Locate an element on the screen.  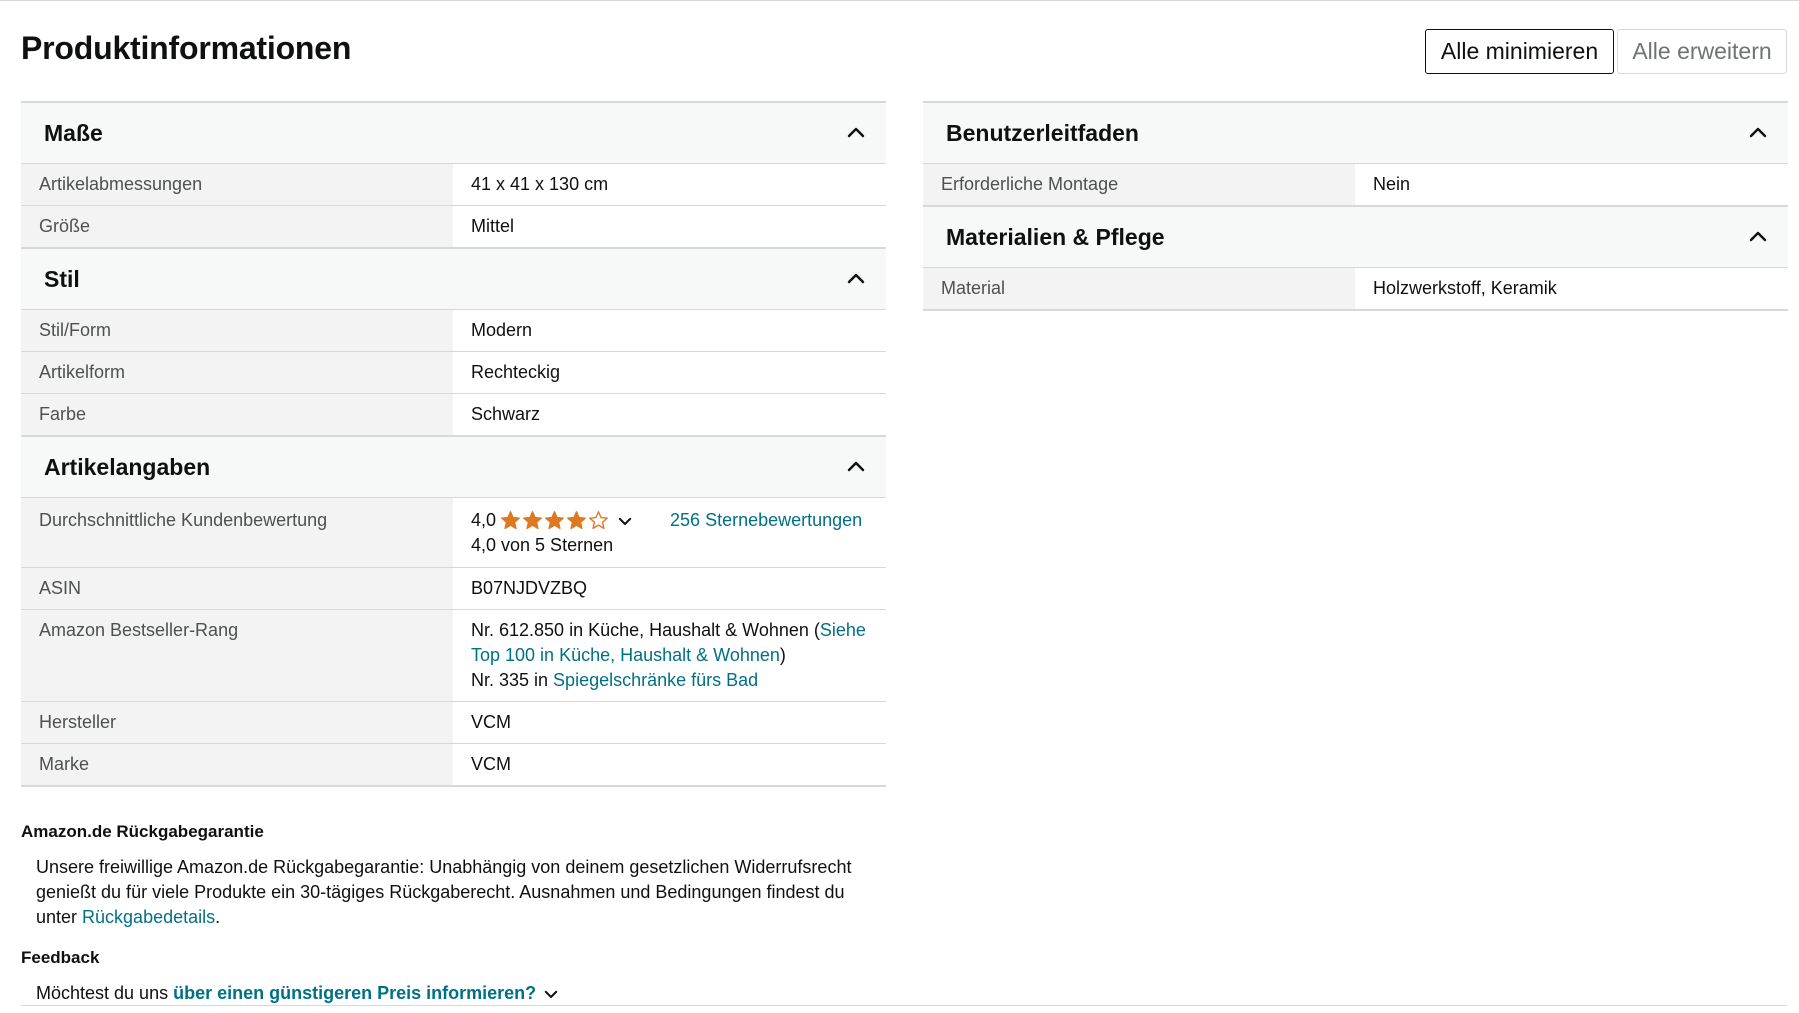
section-title: Benutzerleitfaden is located at coordinates (1042, 132).